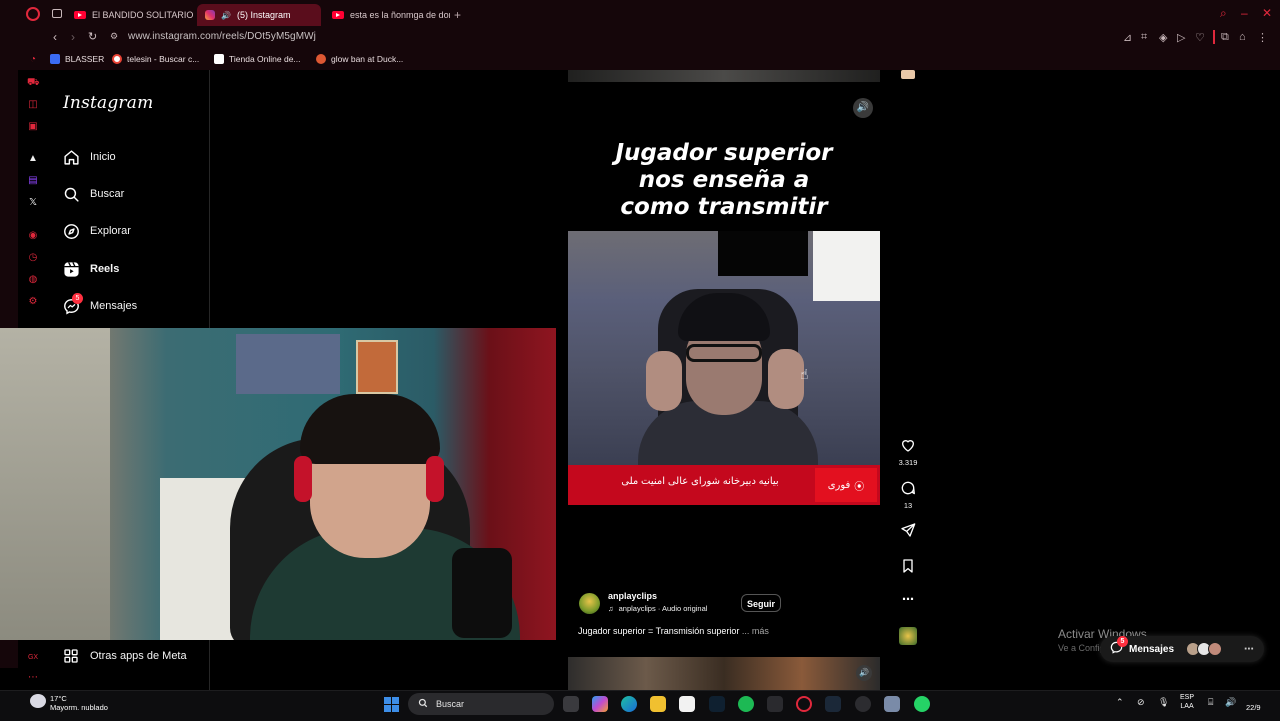  What do you see at coordinates (892, 704) in the screenshot?
I see `settings-app-icon` at bounding box center [892, 704].